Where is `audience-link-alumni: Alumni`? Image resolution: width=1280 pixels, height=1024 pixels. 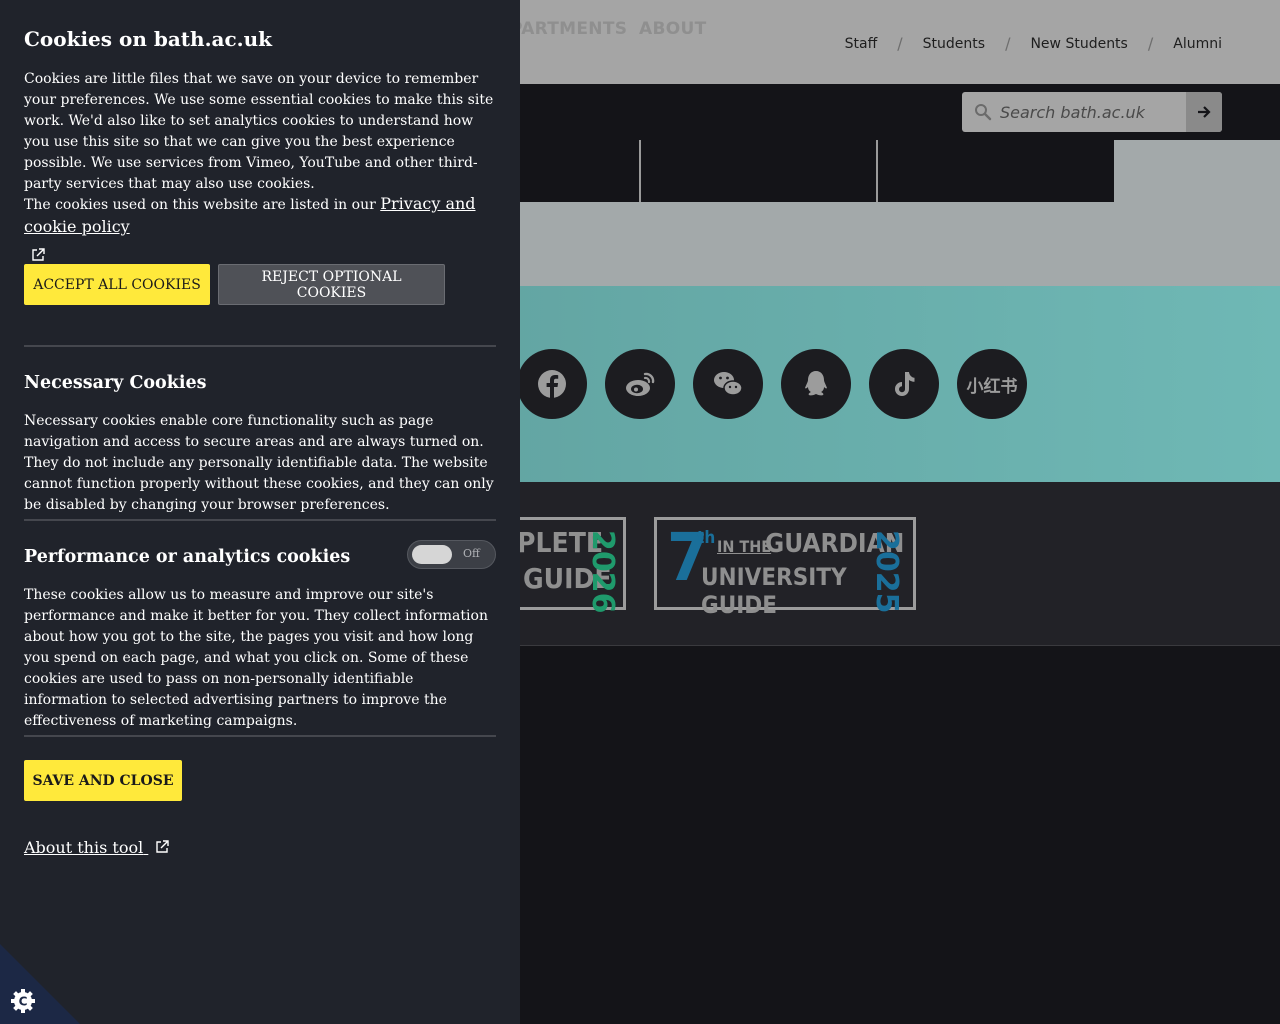
audience-link-alumni: Alumni is located at coordinates (1197, 44).